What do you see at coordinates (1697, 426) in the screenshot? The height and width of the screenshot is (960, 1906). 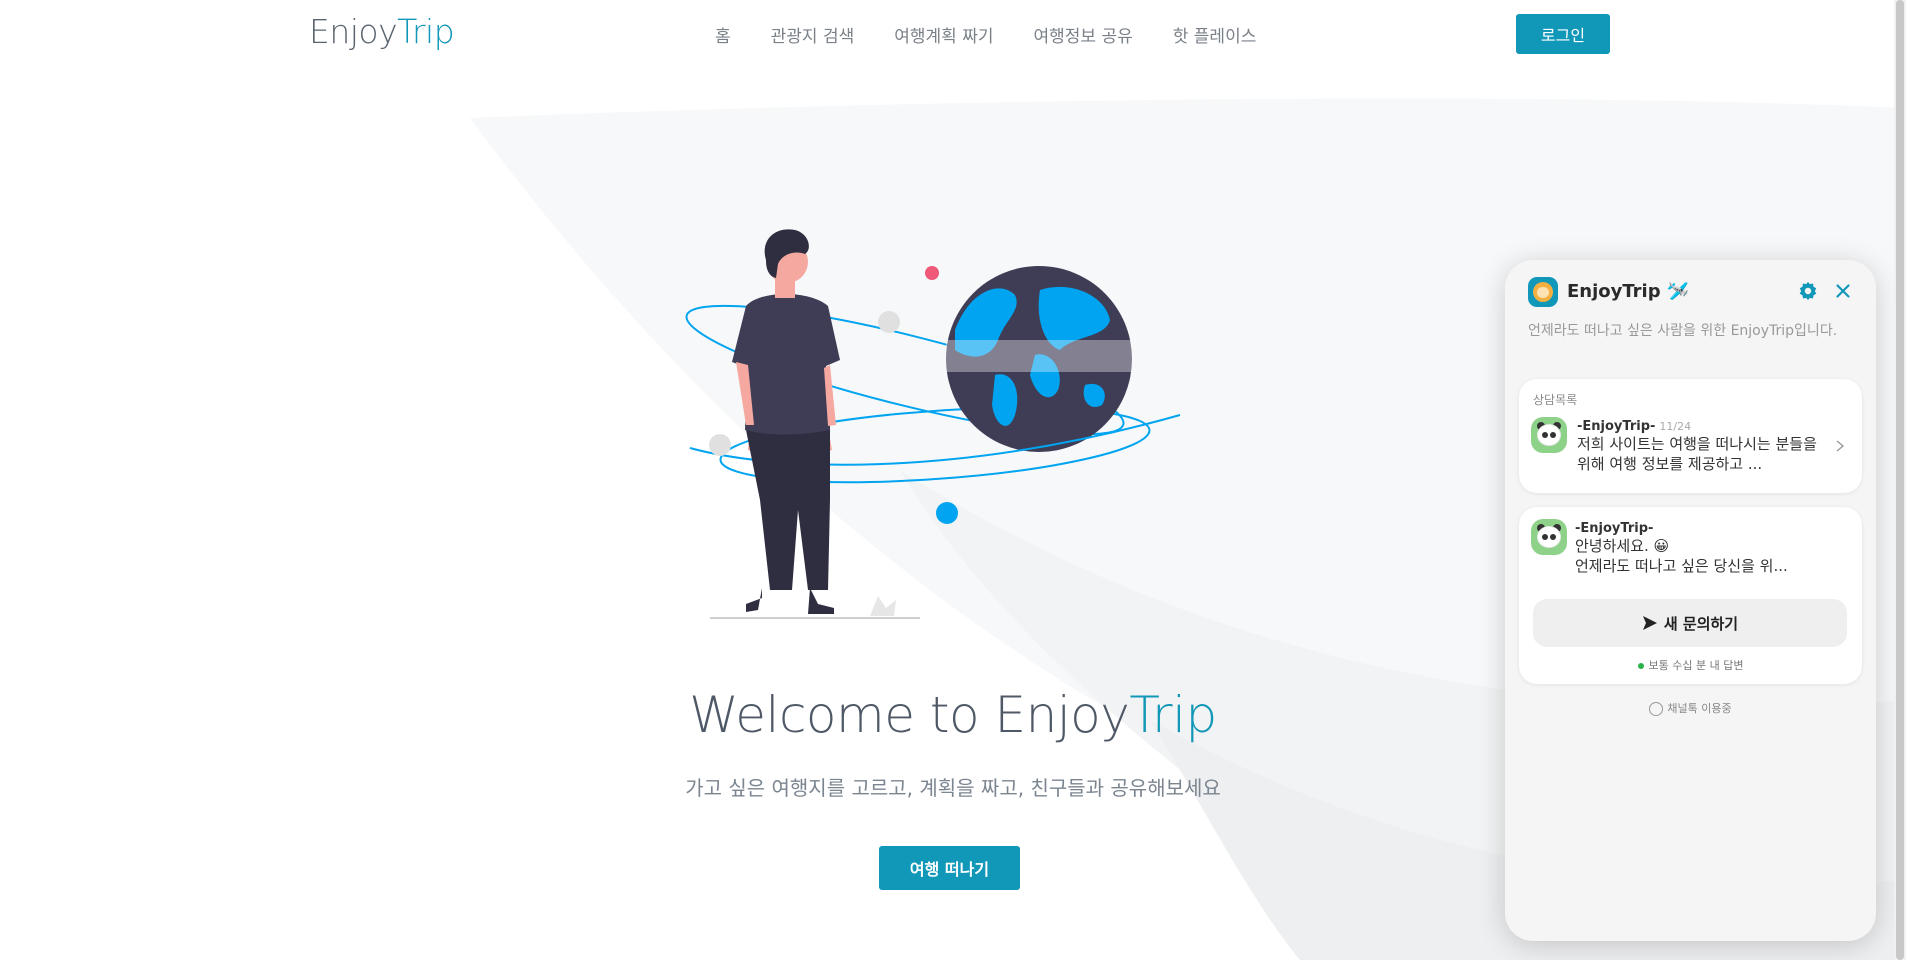 I see `history-sender: -EnjoyTrip- 11/24` at bounding box center [1697, 426].